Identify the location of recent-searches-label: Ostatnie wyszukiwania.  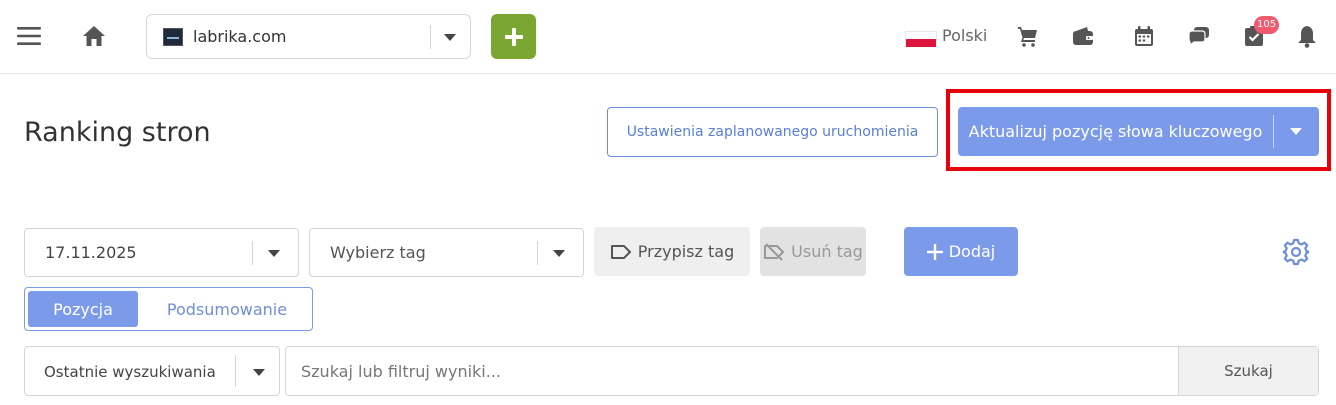
(130, 372).